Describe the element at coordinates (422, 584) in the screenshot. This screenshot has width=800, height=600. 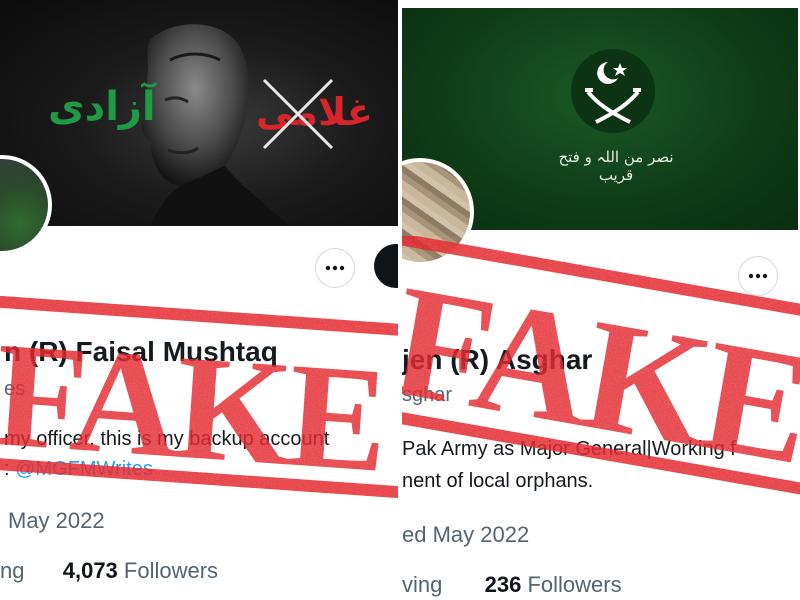
I see `following-label: ving` at that location.